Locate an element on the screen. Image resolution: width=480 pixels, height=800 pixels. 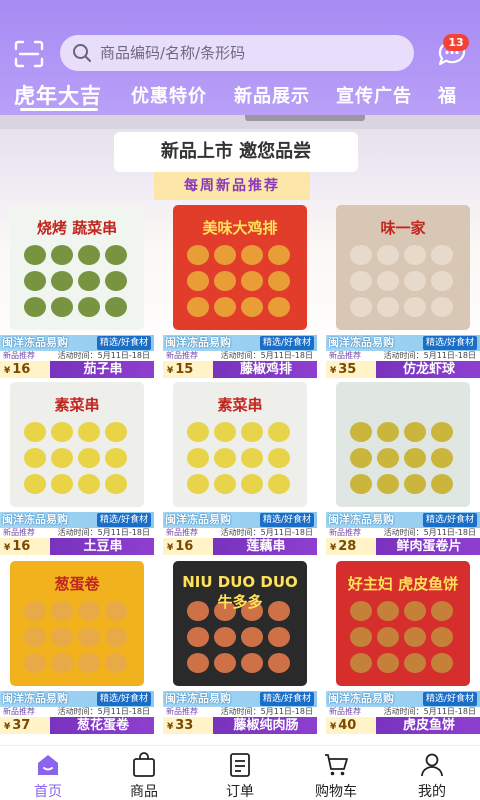
price-bar: ¥16 土豆串 is located at coordinates (77, 546).